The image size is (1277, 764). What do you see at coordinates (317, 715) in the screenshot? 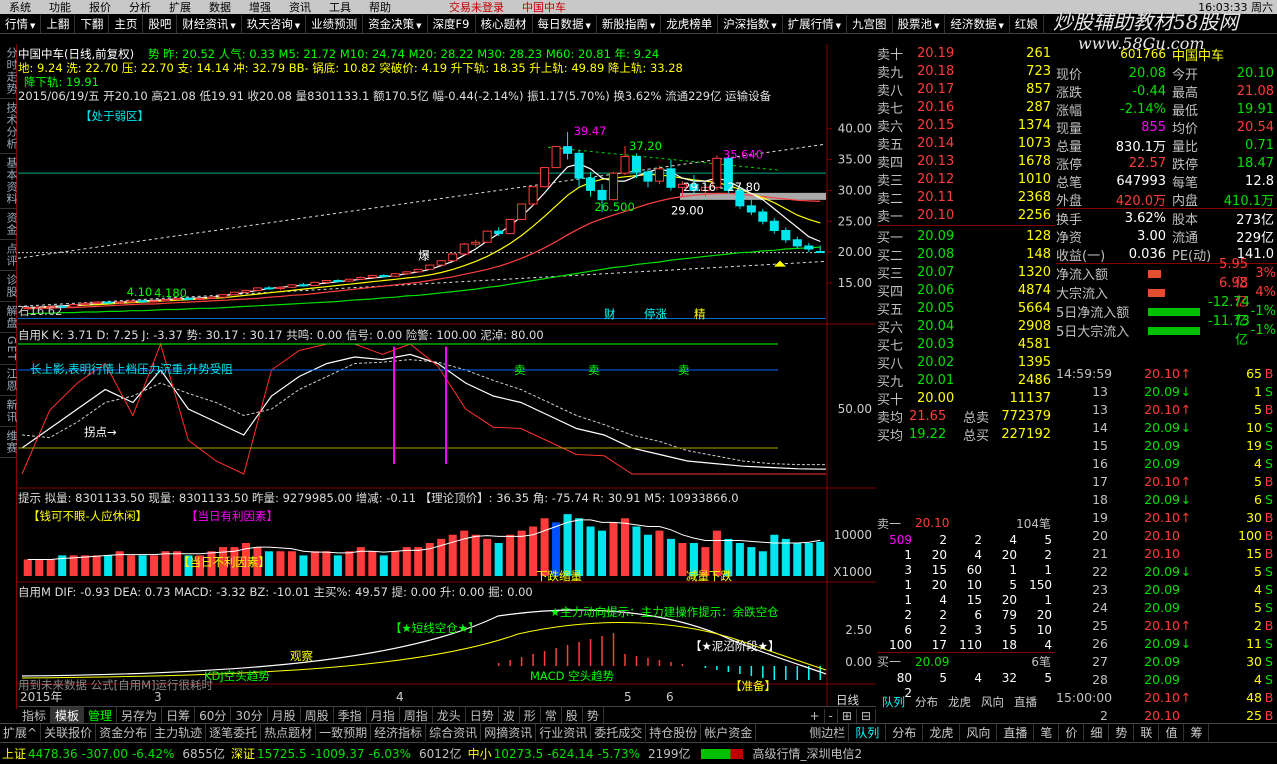
I see `indicator-tab: 周股` at bounding box center [317, 715].